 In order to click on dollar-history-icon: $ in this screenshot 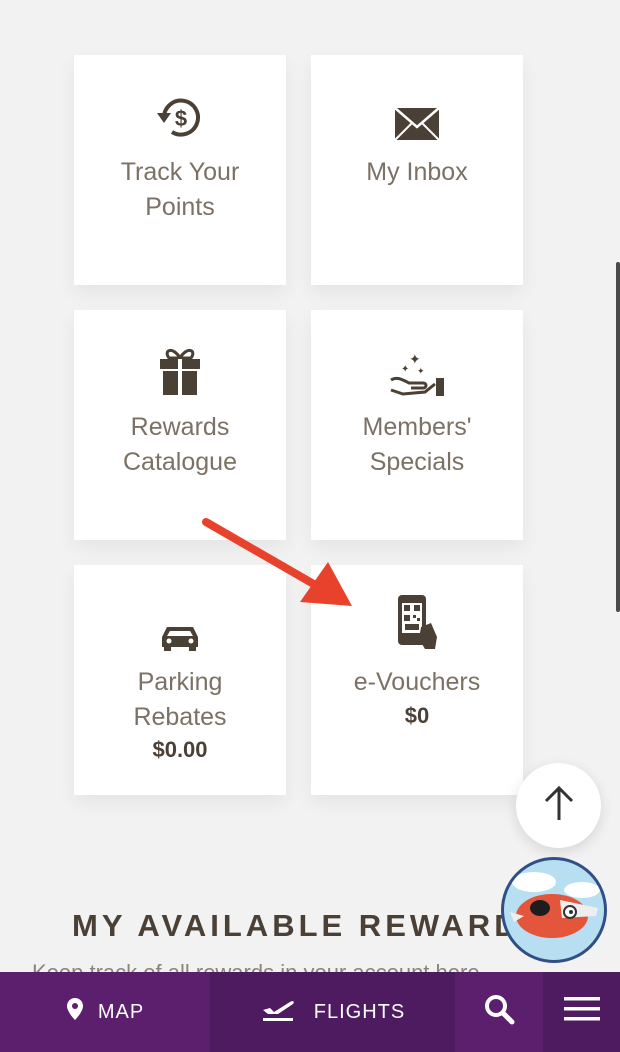, I will do `click(180, 120)`.